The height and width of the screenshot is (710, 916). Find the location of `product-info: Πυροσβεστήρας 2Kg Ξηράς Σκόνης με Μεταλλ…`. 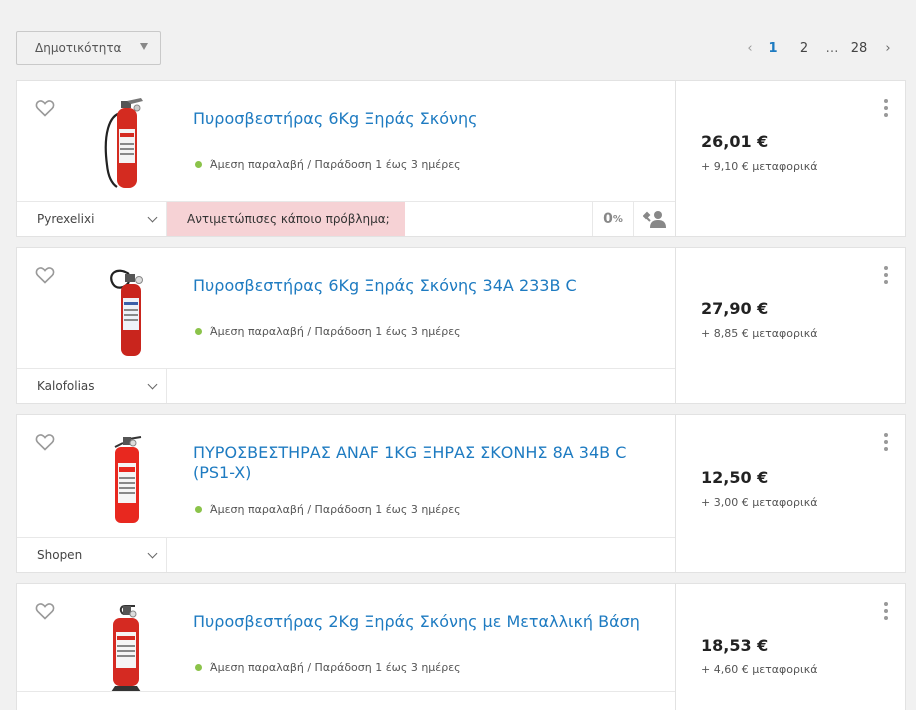

product-info: Πυροσβεστήρας 2Kg Ξηράς Σκόνης με Μεταλλ… is located at coordinates (346, 647).